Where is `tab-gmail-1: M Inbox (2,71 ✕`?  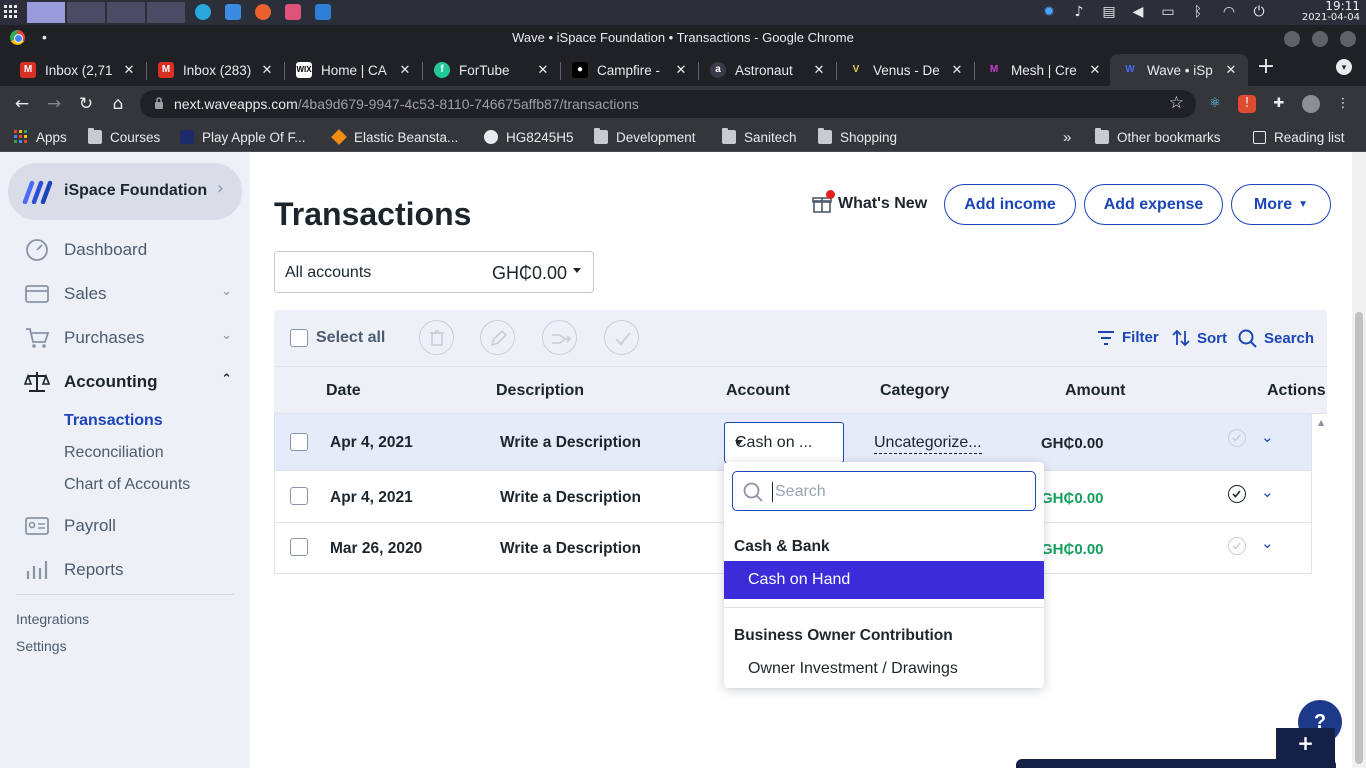 tab-gmail-1: M Inbox (2,71 ✕ is located at coordinates (77, 70).